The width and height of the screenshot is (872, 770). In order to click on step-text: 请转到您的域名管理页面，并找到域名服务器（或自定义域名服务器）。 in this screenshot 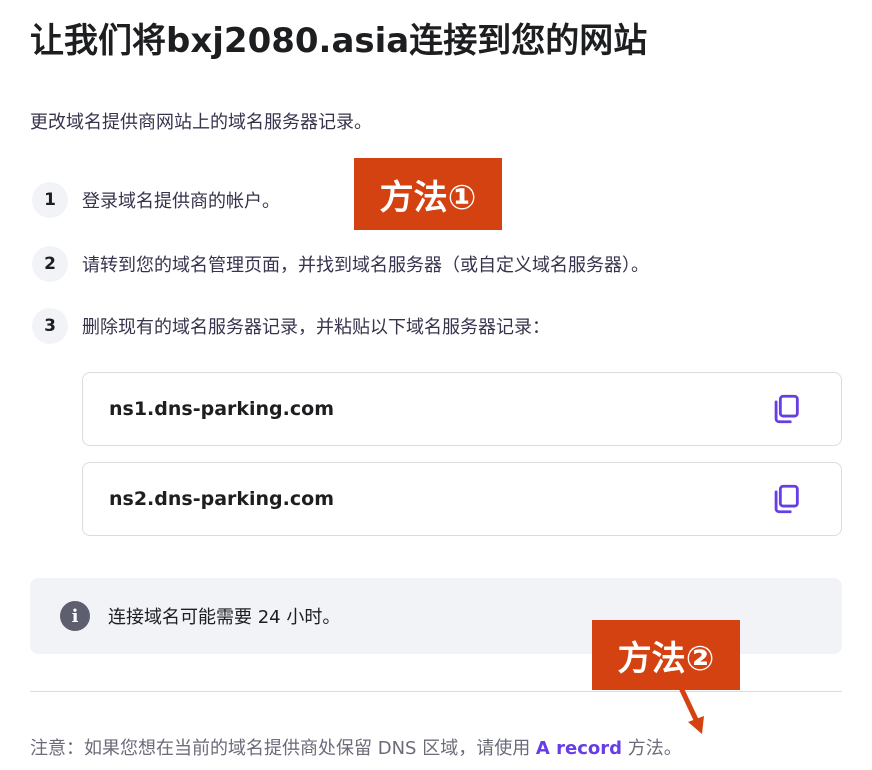, I will do `click(365, 265)`.